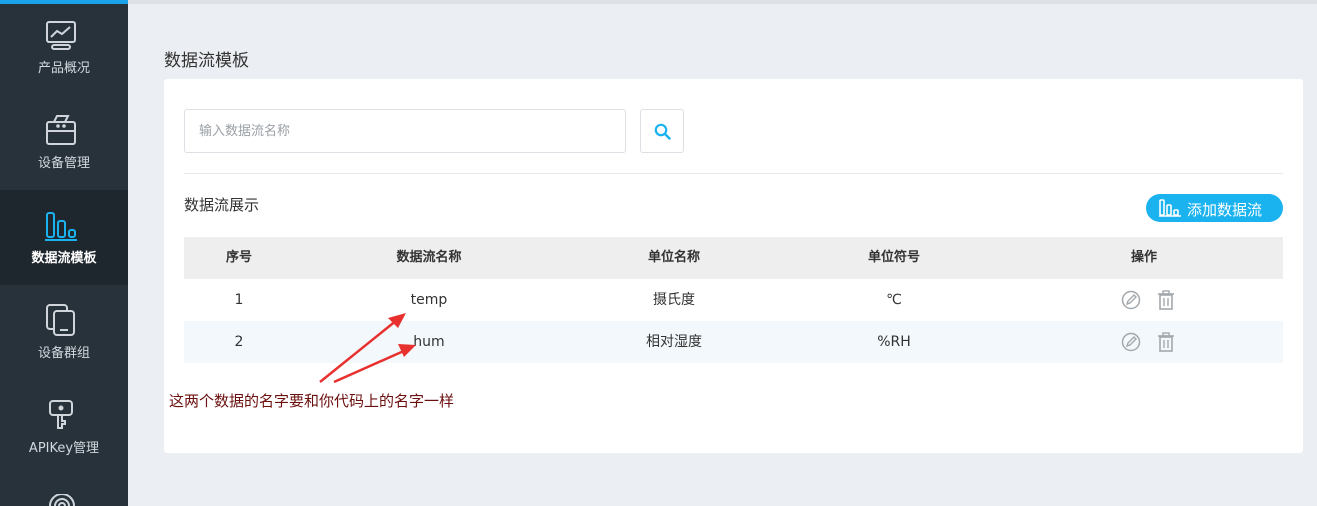 This screenshot has width=1317, height=506. Describe the element at coordinates (60, 320) in the screenshot. I see `group-icon` at that location.